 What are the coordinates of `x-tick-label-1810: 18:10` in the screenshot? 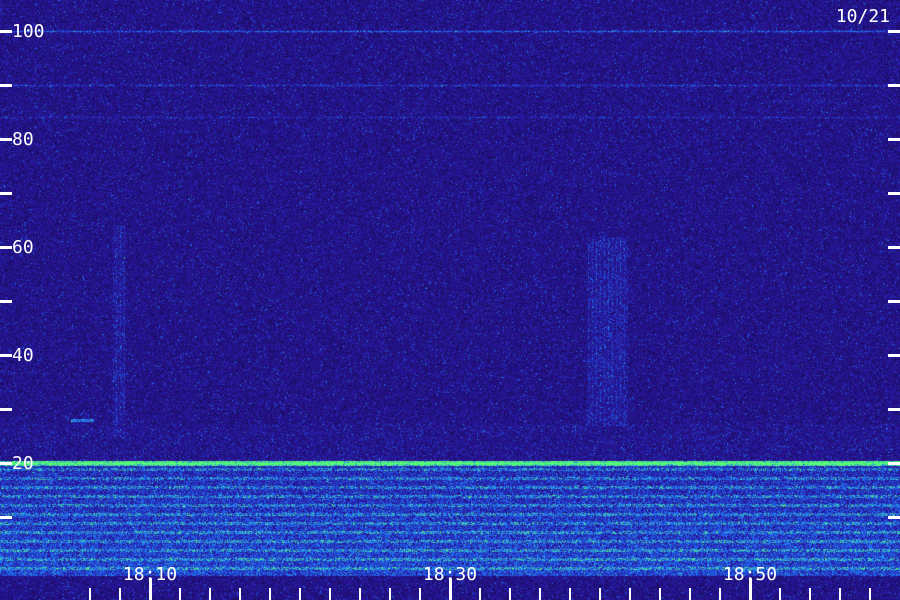 It's located at (150, 574).